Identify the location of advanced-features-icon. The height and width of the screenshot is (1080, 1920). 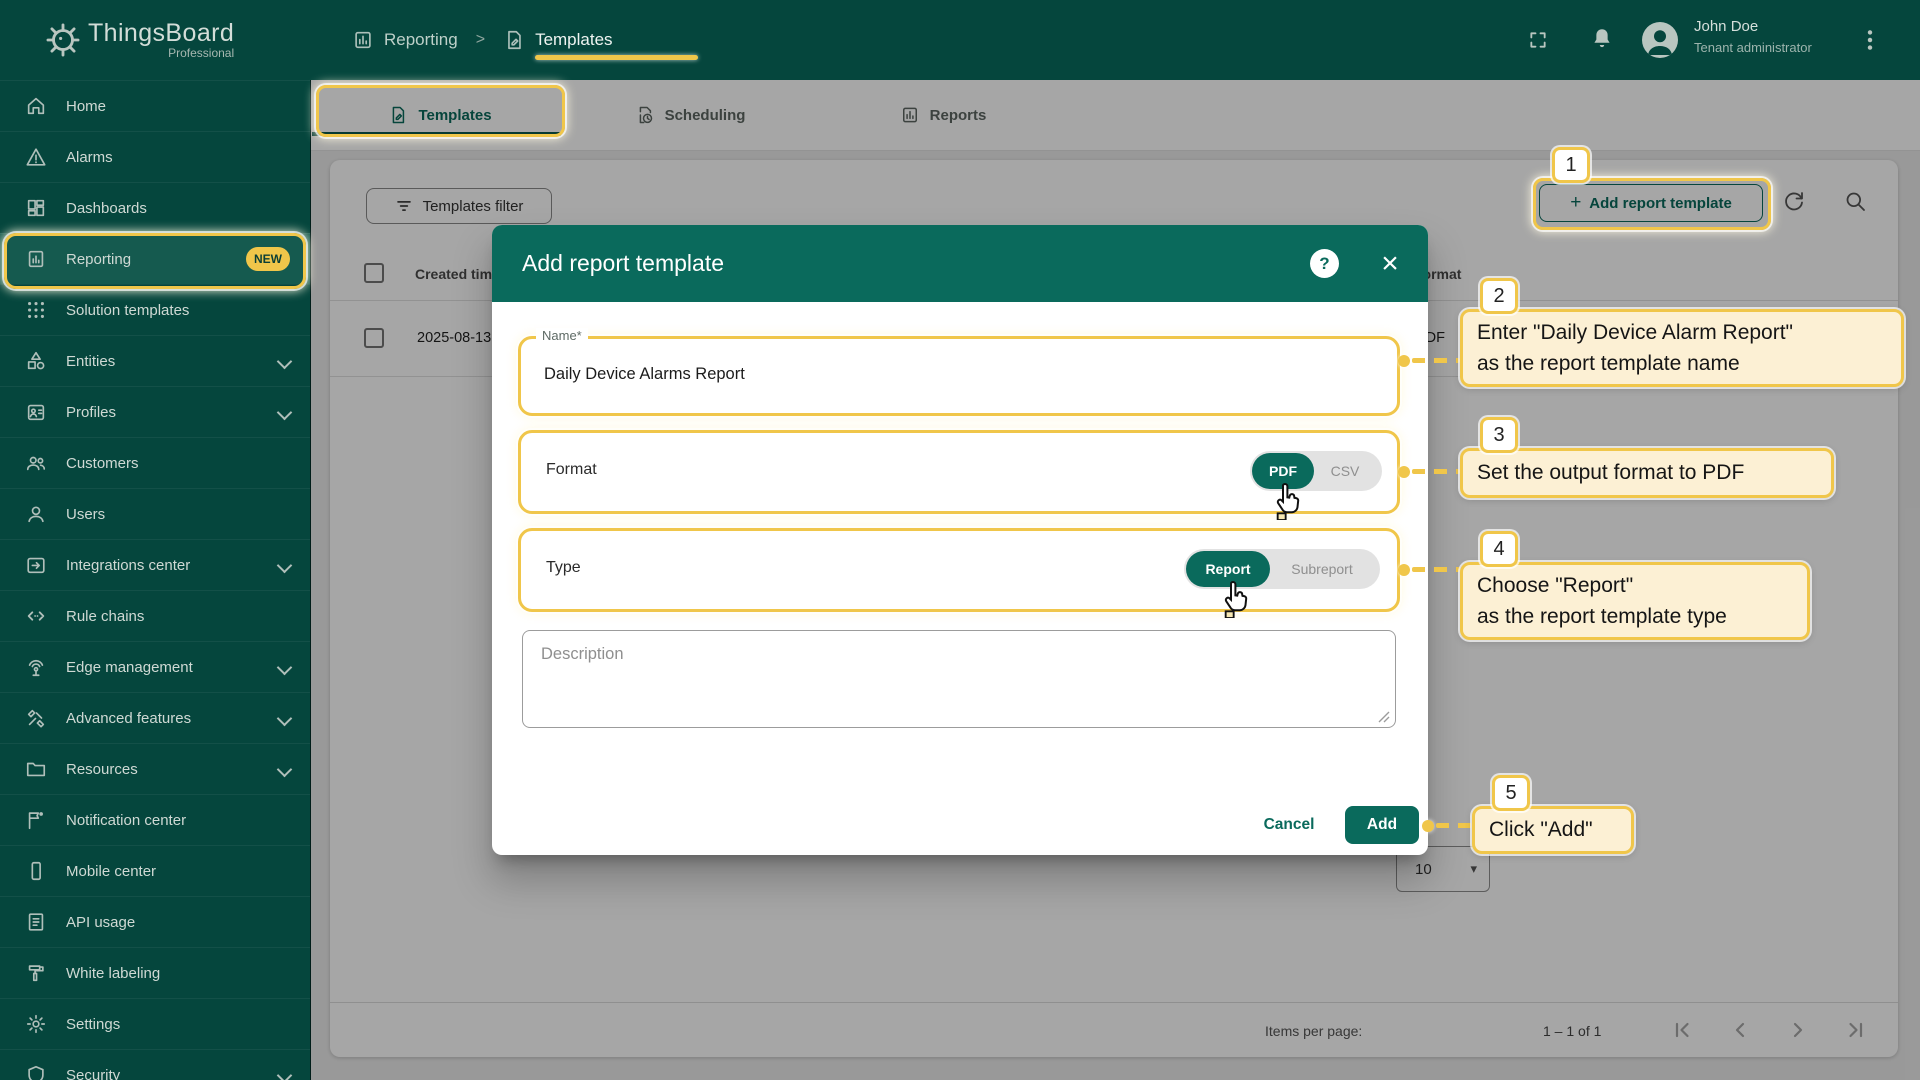
(36, 718).